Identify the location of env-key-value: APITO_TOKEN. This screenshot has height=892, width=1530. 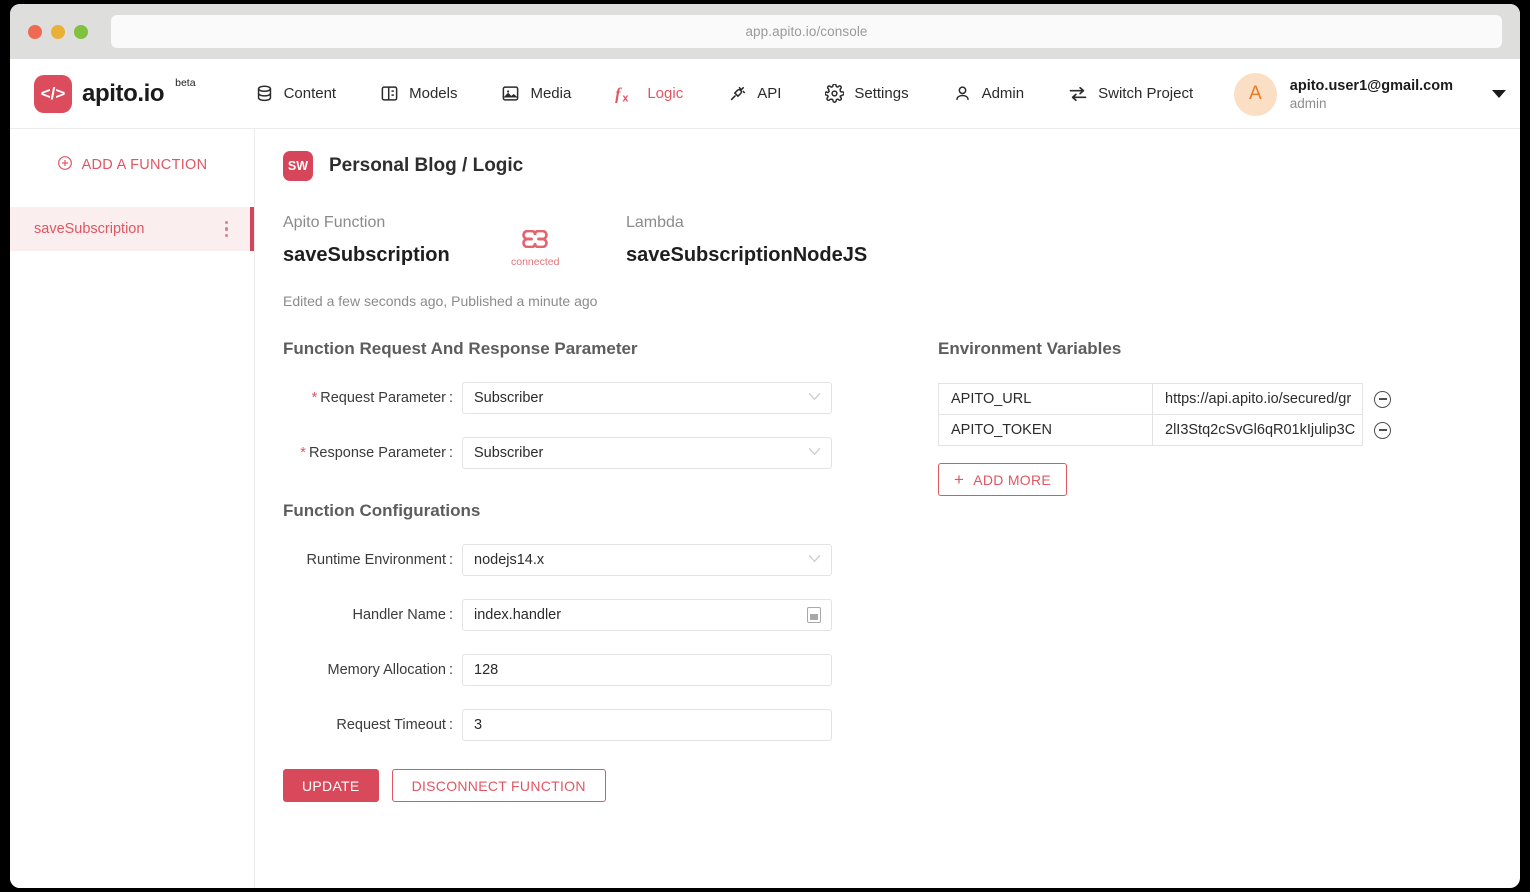
(1001, 430).